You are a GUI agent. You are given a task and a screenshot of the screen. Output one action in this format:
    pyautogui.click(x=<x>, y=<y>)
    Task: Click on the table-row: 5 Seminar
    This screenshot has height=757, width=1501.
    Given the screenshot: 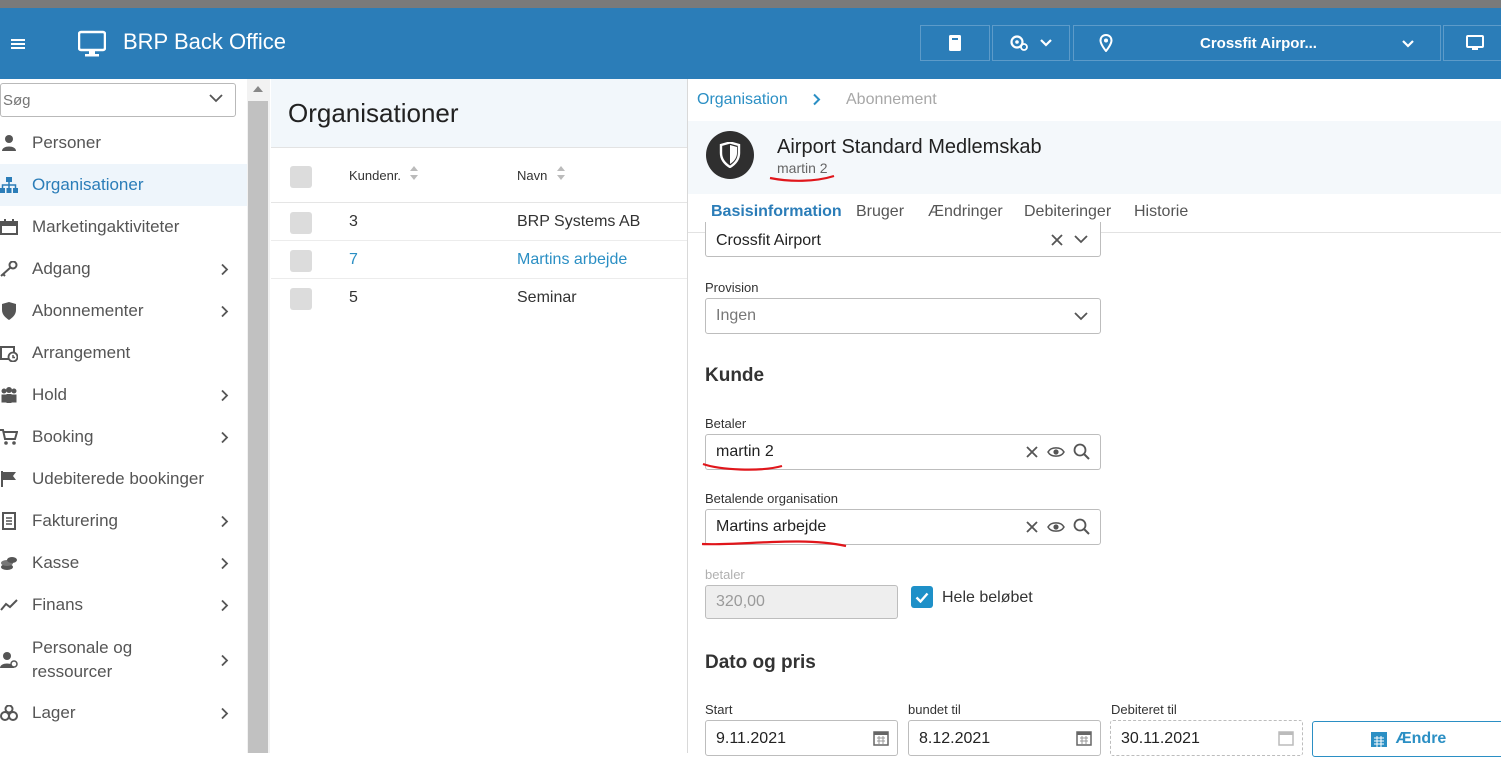 What is the action you would take?
    pyautogui.click(x=479, y=298)
    